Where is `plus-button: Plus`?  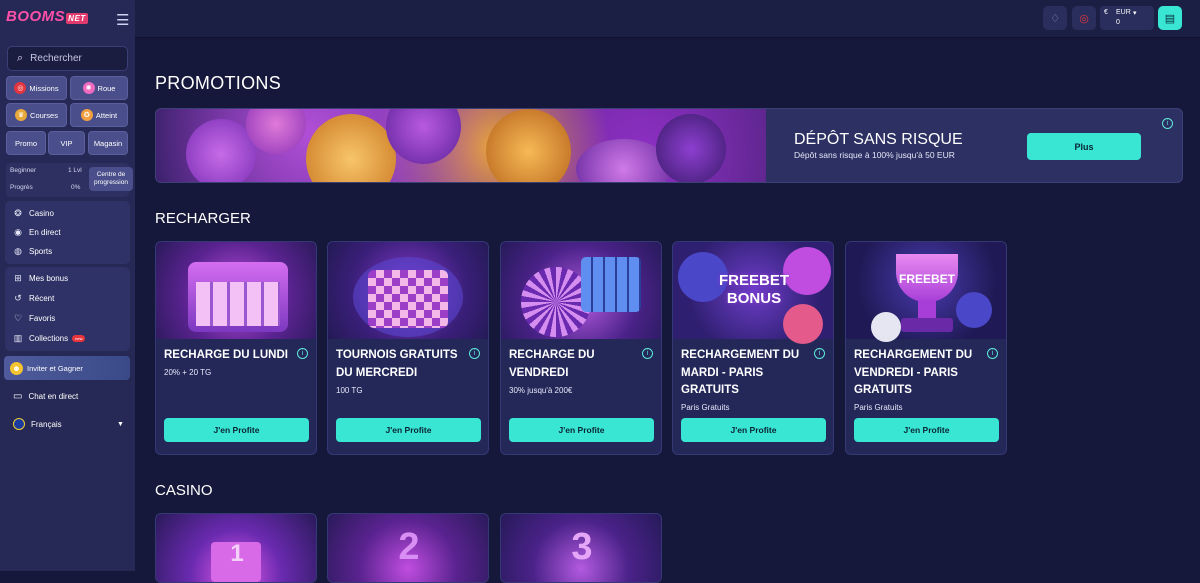 plus-button: Plus is located at coordinates (1084, 146).